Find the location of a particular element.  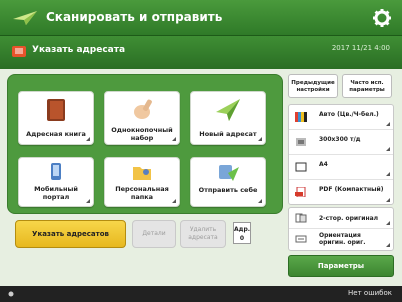

app-title: Сканировать и отправить is located at coordinates (134, 17).